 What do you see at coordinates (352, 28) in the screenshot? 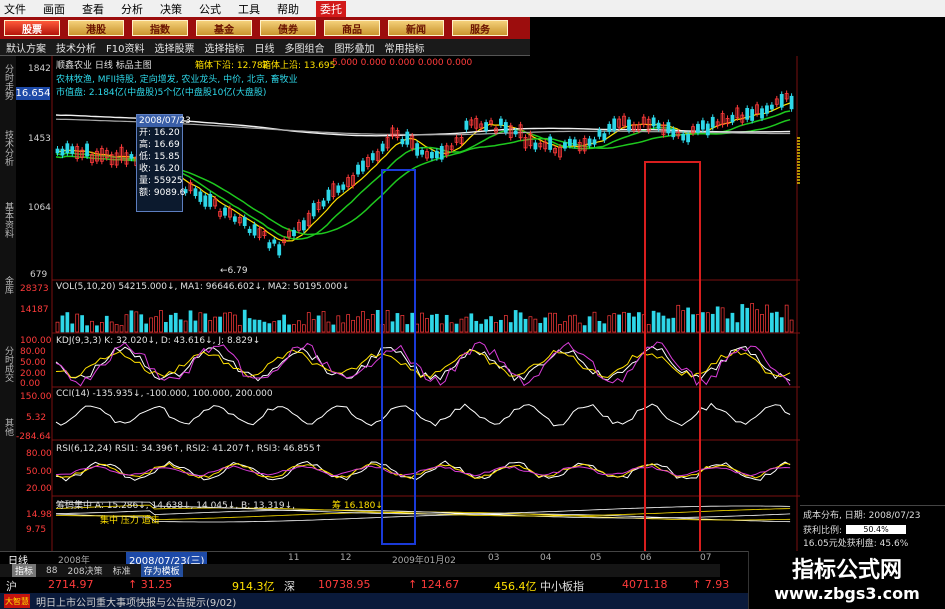
I see `tab-commodities: 商品` at bounding box center [352, 28].